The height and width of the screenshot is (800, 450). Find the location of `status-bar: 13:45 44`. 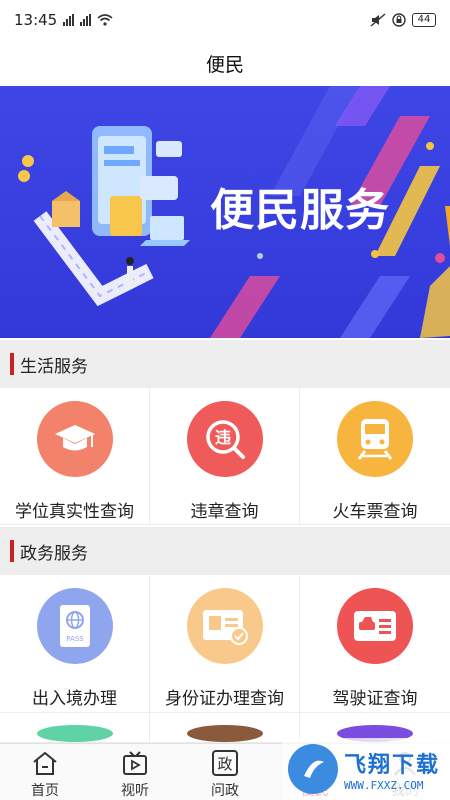

status-bar: 13:45 44 is located at coordinates (225, 20).